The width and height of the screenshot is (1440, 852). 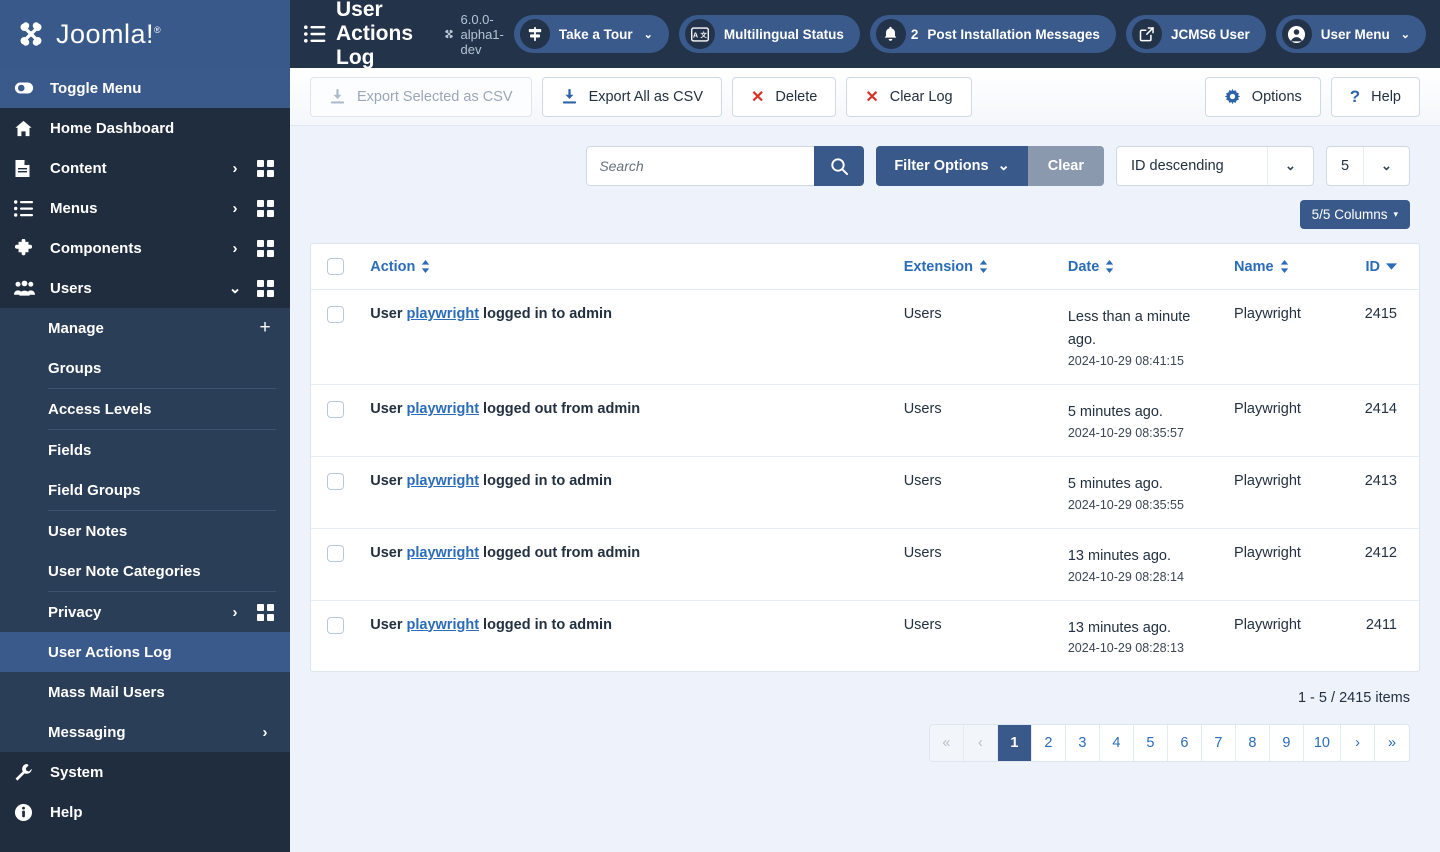 I want to click on sidebar-item-content: Content ›, so click(x=145, y=168).